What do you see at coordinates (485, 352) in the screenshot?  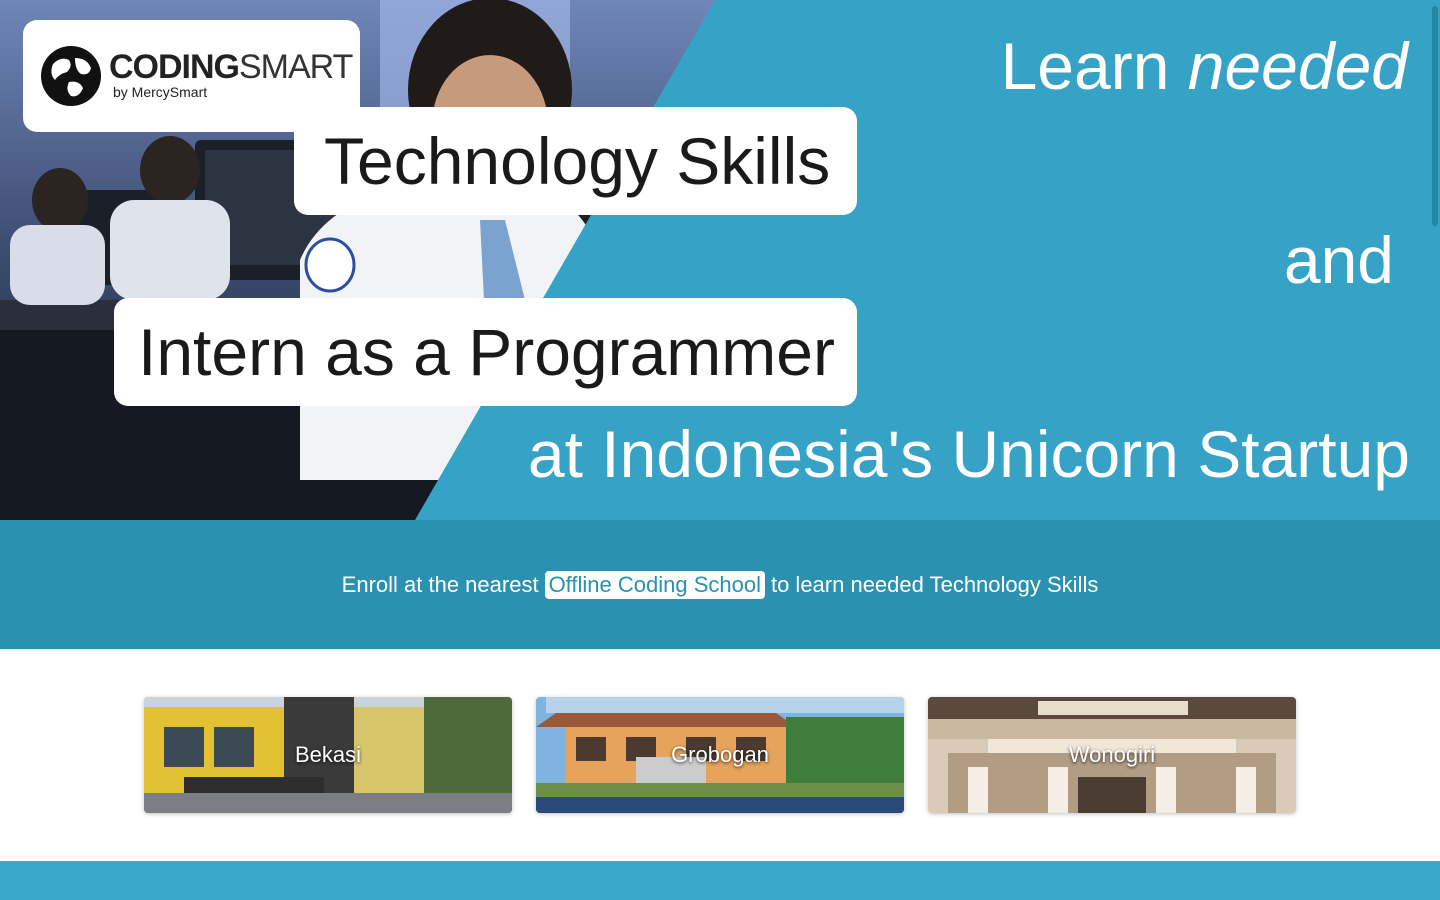 I see `headline-pill-intern-programmer: Intern as a Programmer` at bounding box center [485, 352].